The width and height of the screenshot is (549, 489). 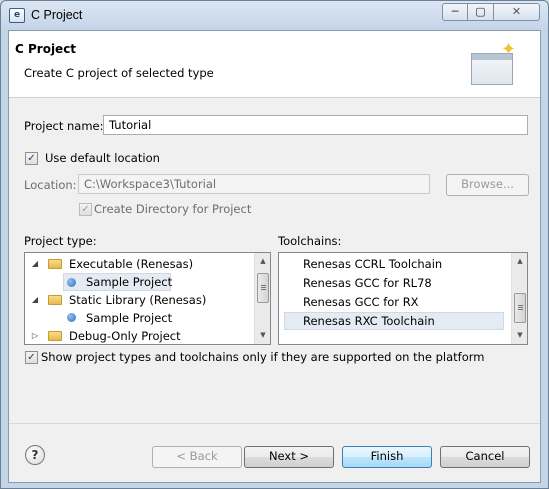 I want to click on back-button: < Back, so click(x=197, y=457).